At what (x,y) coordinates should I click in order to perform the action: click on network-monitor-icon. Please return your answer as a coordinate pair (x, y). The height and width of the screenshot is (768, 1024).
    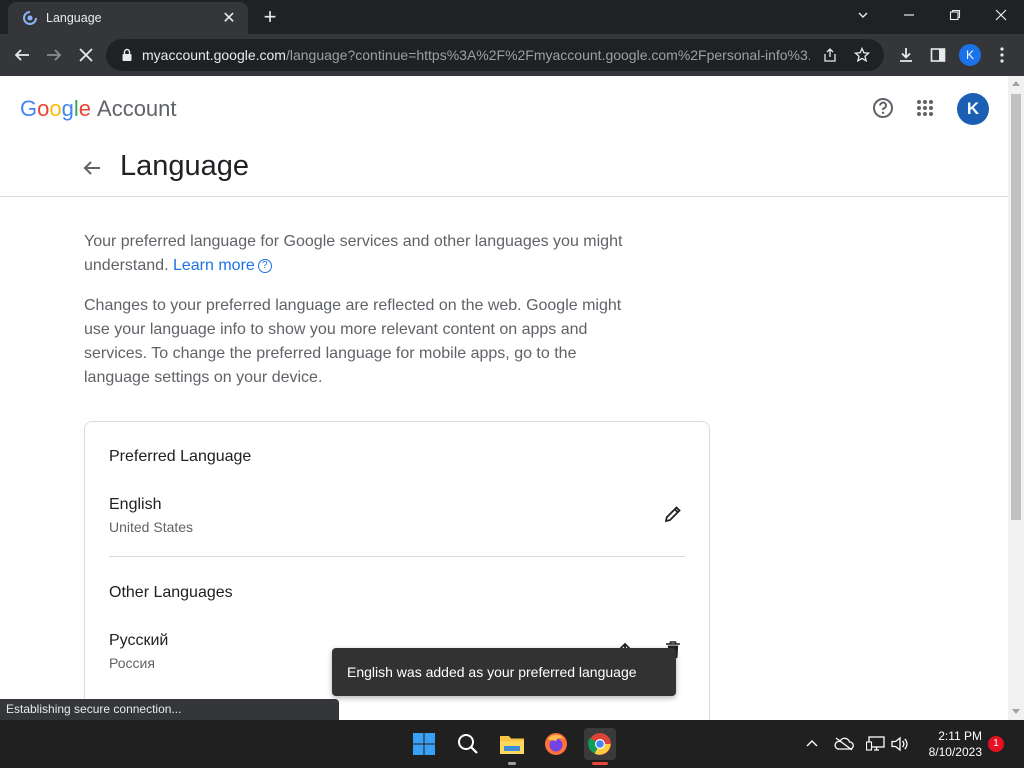
    Looking at the image, I should click on (875, 743).